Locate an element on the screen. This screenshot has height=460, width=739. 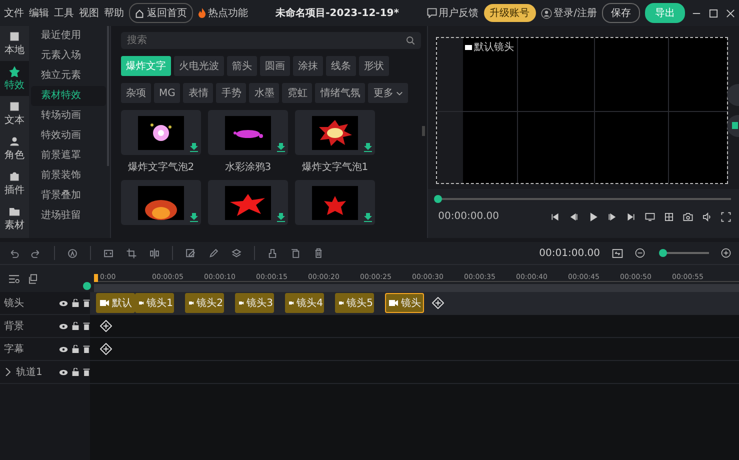
camera-clip: 镜头5 is located at coordinates (354, 303).